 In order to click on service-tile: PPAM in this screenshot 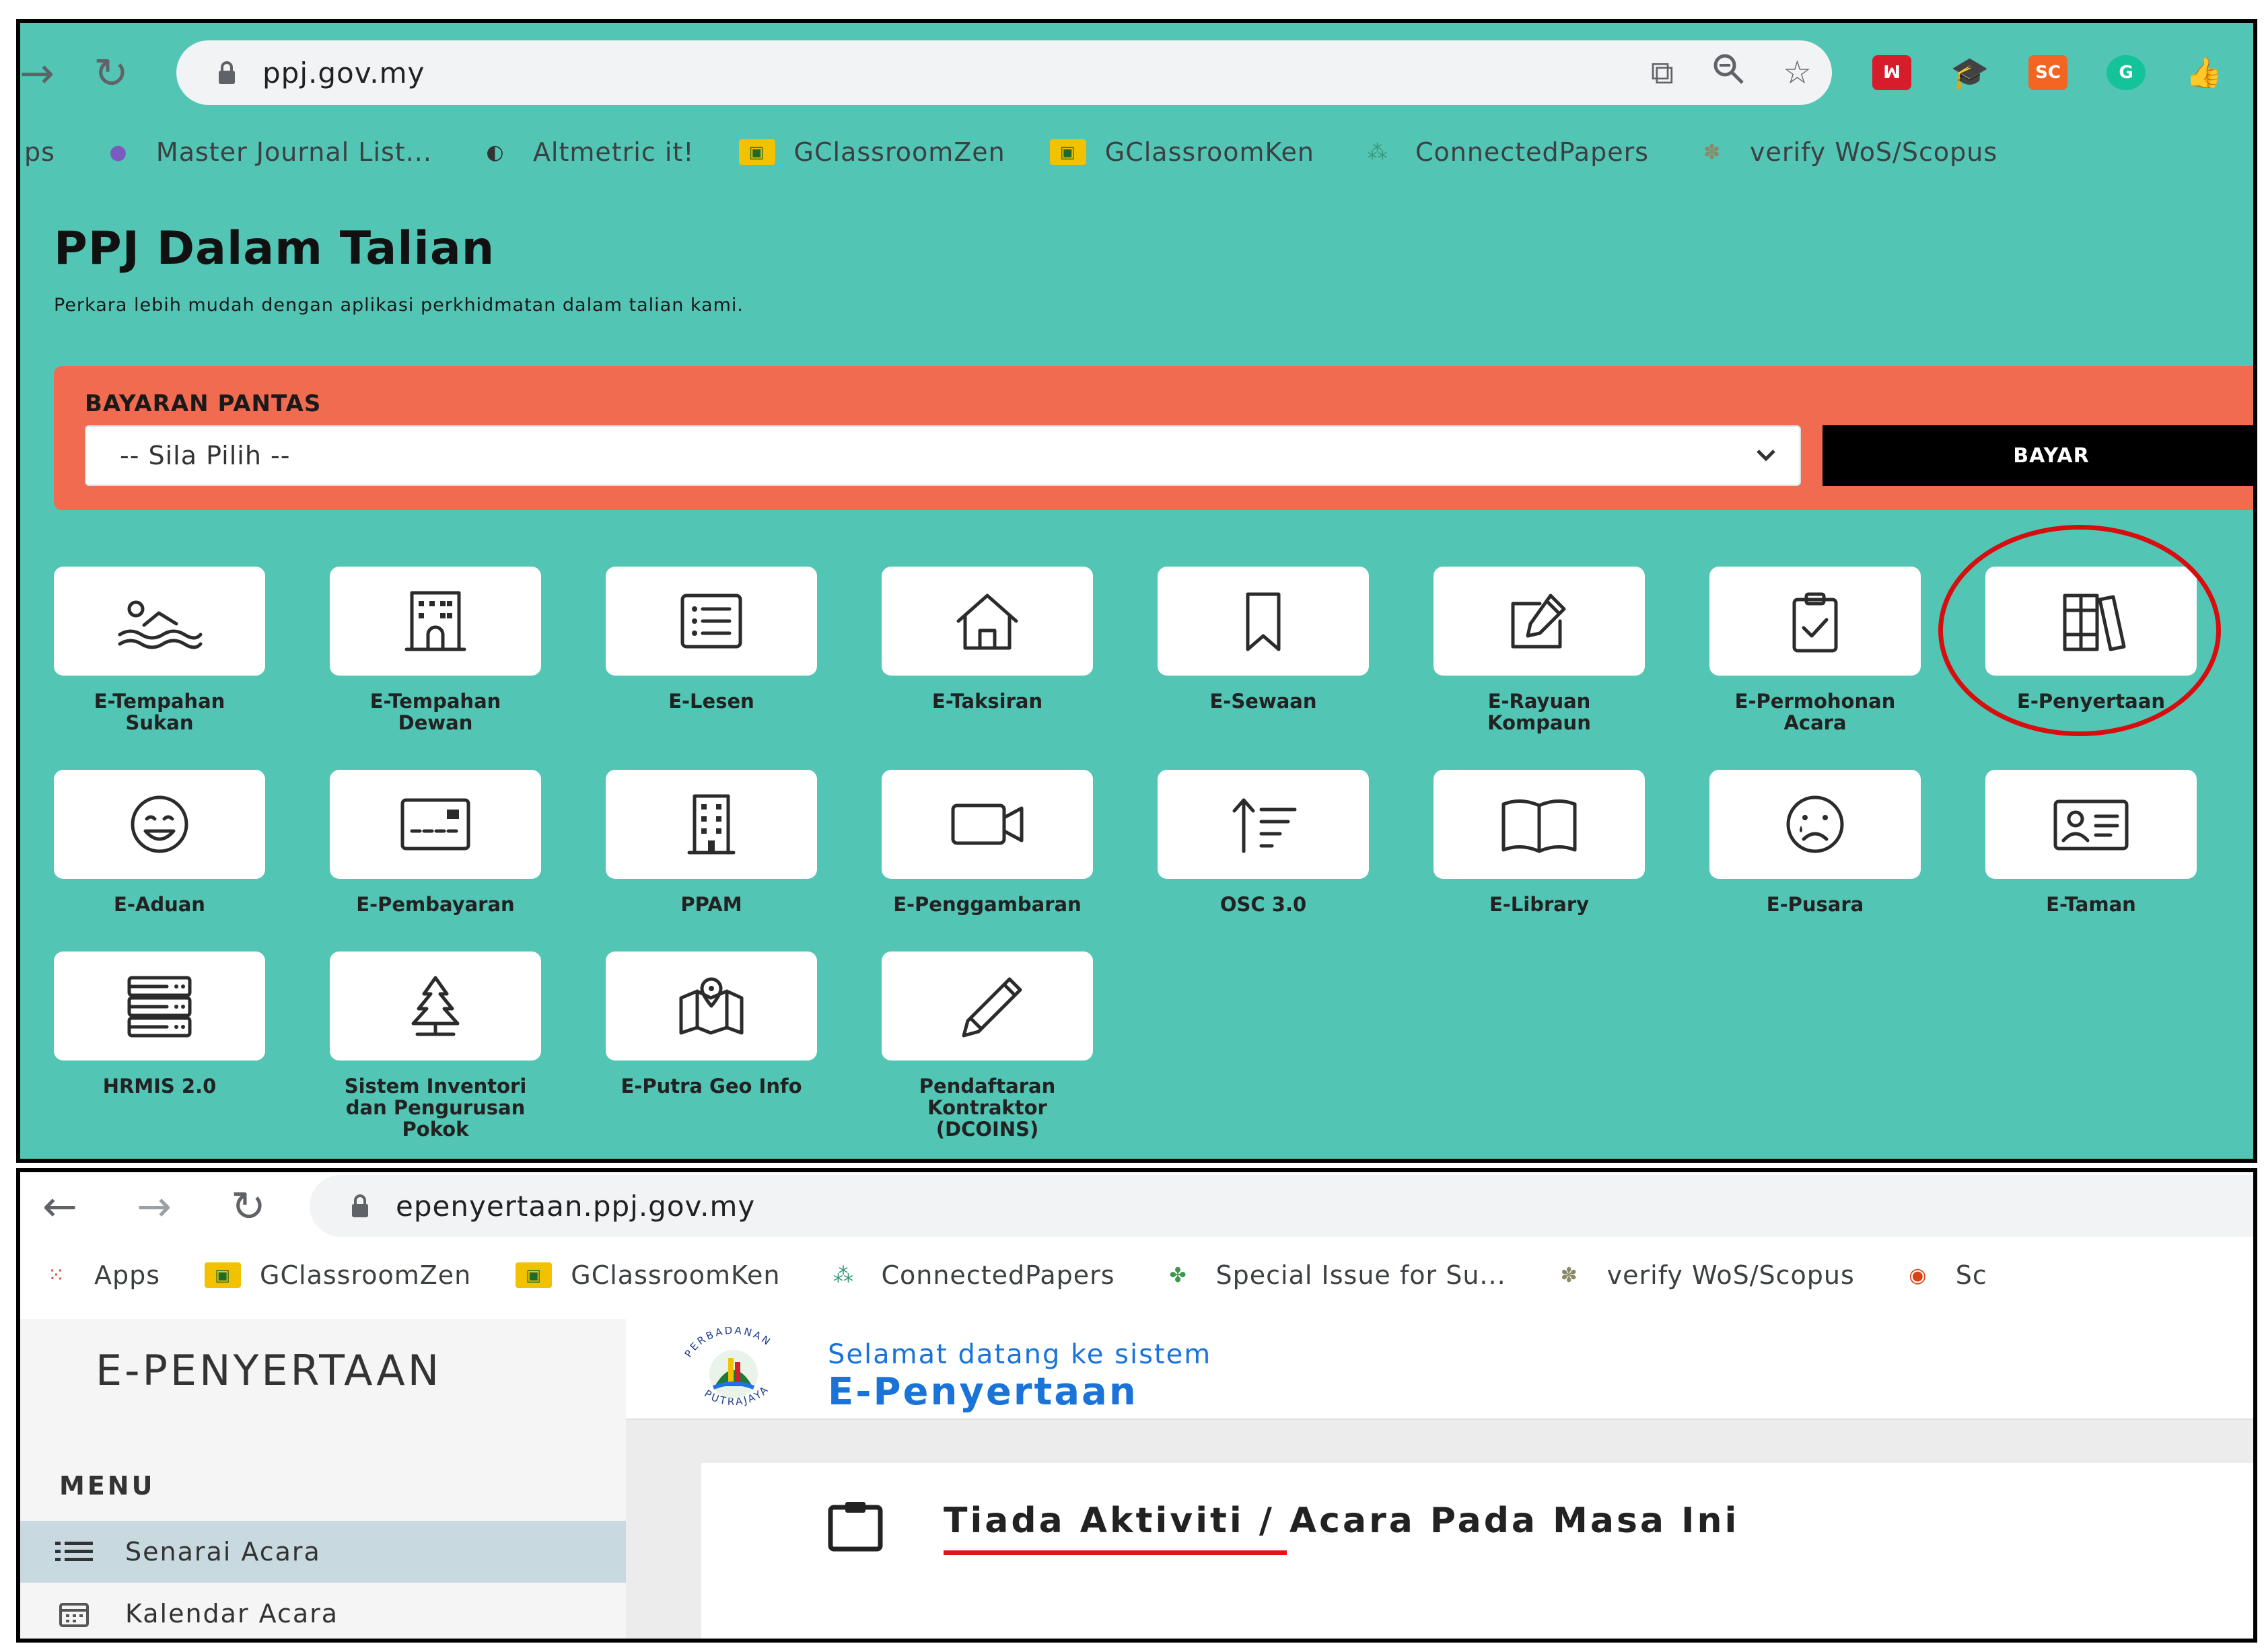, I will do `click(711, 842)`.